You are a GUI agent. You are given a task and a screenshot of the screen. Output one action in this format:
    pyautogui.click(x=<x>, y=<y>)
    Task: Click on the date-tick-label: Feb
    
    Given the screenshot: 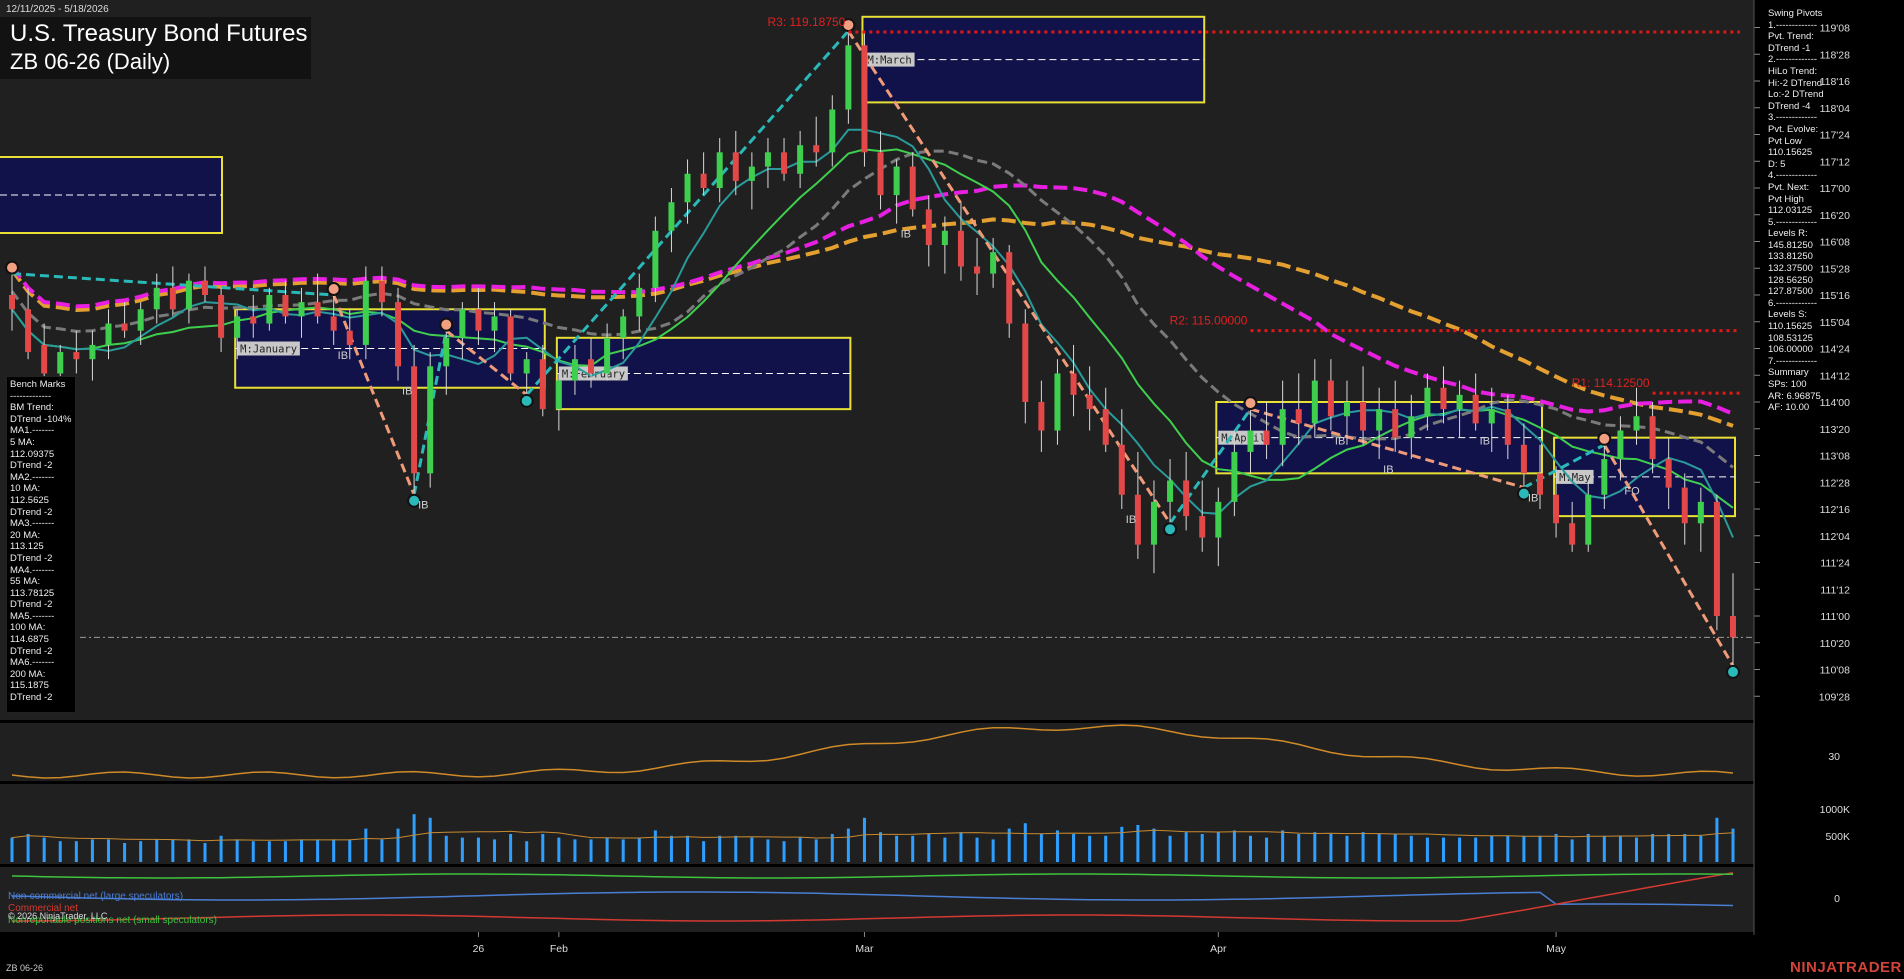 What is the action you would take?
    pyautogui.click(x=559, y=949)
    